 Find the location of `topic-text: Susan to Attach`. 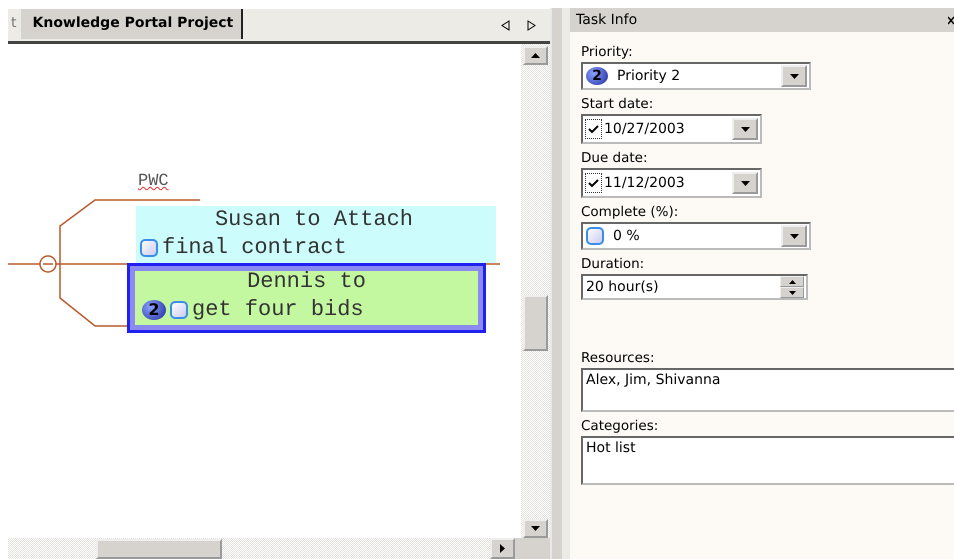

topic-text: Susan to Attach is located at coordinates (314, 220).